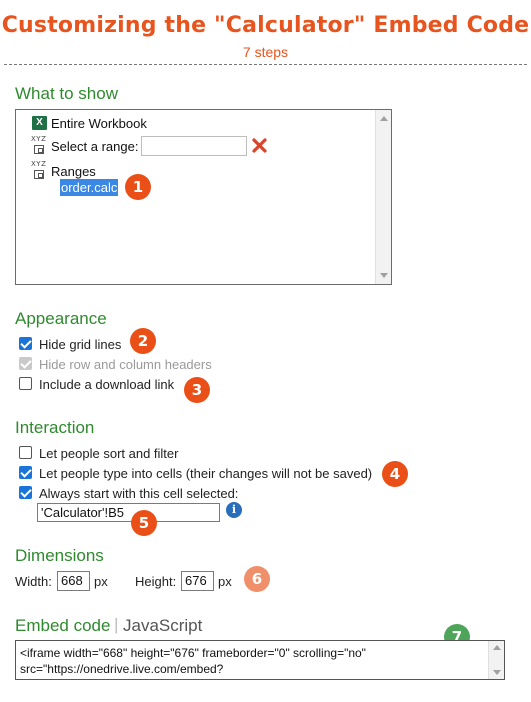 This screenshot has height=702, width=531. I want to click on page-title: Customizing the "Calculator" Embed Code, so click(265, 25).